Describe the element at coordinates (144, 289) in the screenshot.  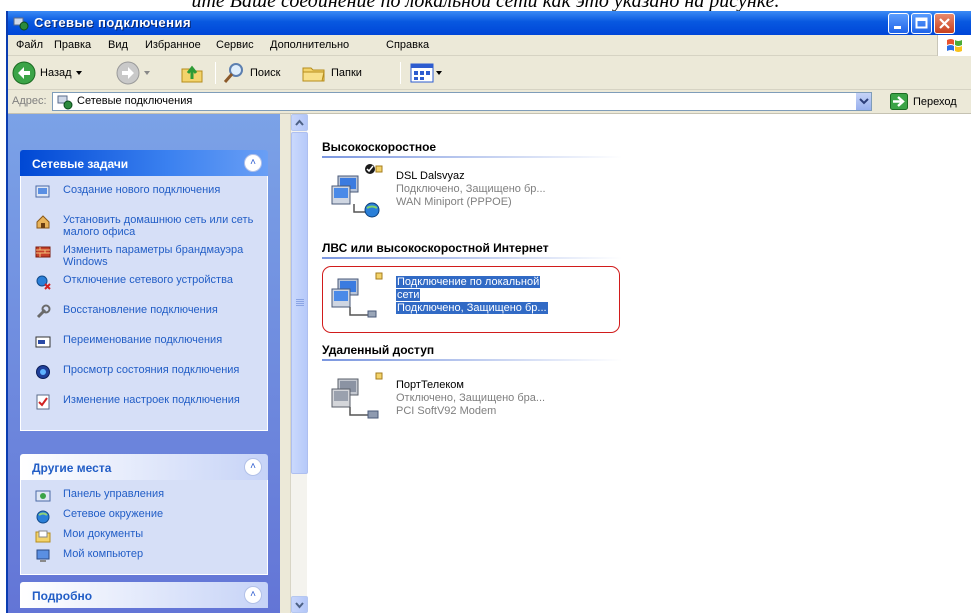
I see `task-disable-device: Отключение сетевого устройства` at that location.